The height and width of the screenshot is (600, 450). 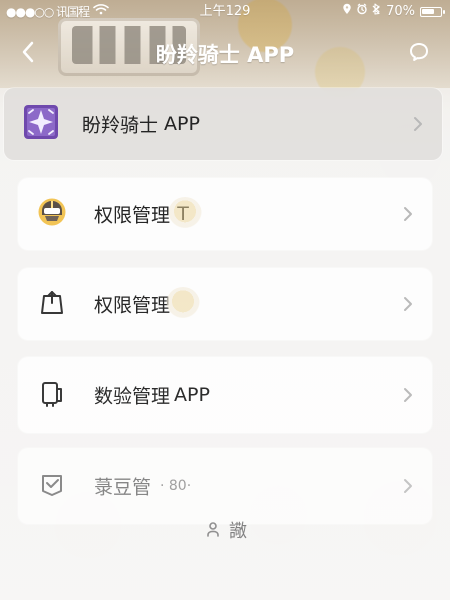 I want to click on list-item: 菉豆管 · 80·, so click(x=225, y=486).